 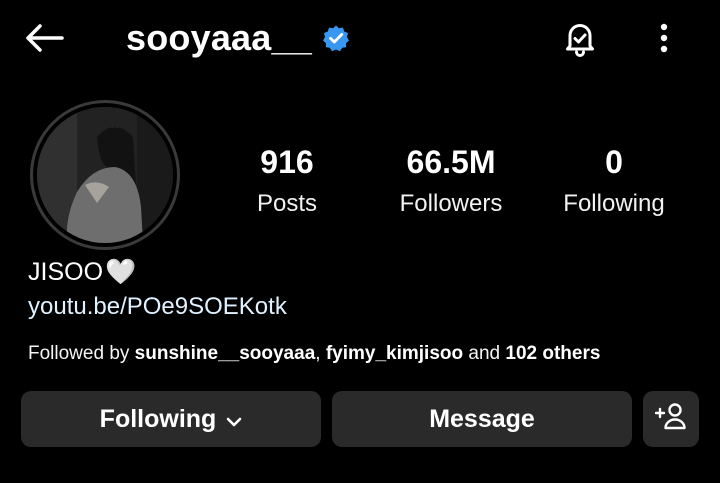 I want to click on followed-by-prefix: Followed by, so click(x=81, y=353).